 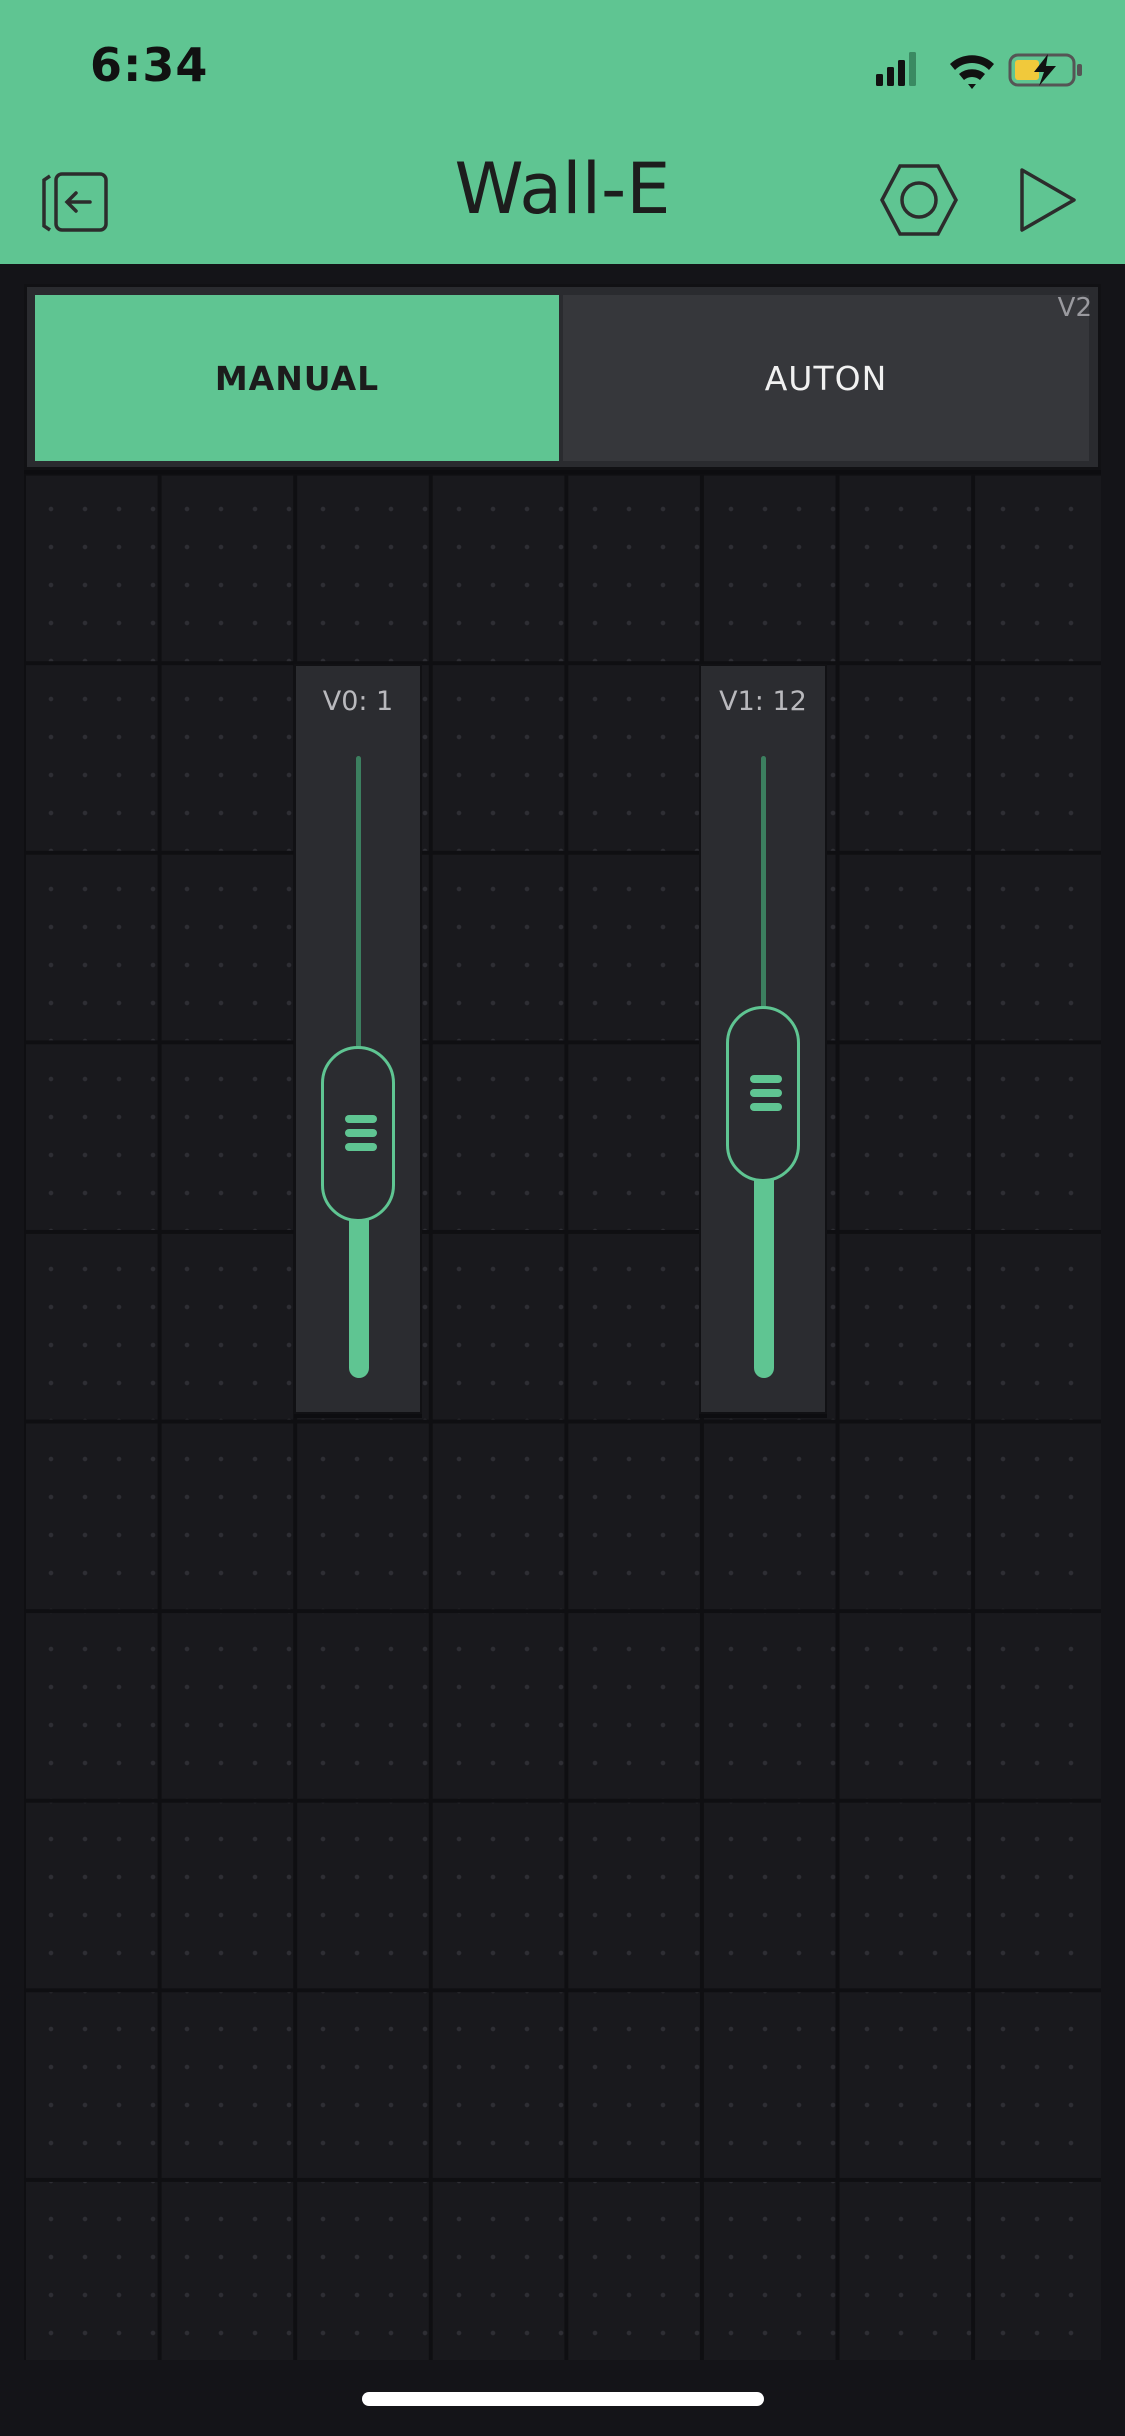 I want to click on play-button, so click(x=1048, y=202).